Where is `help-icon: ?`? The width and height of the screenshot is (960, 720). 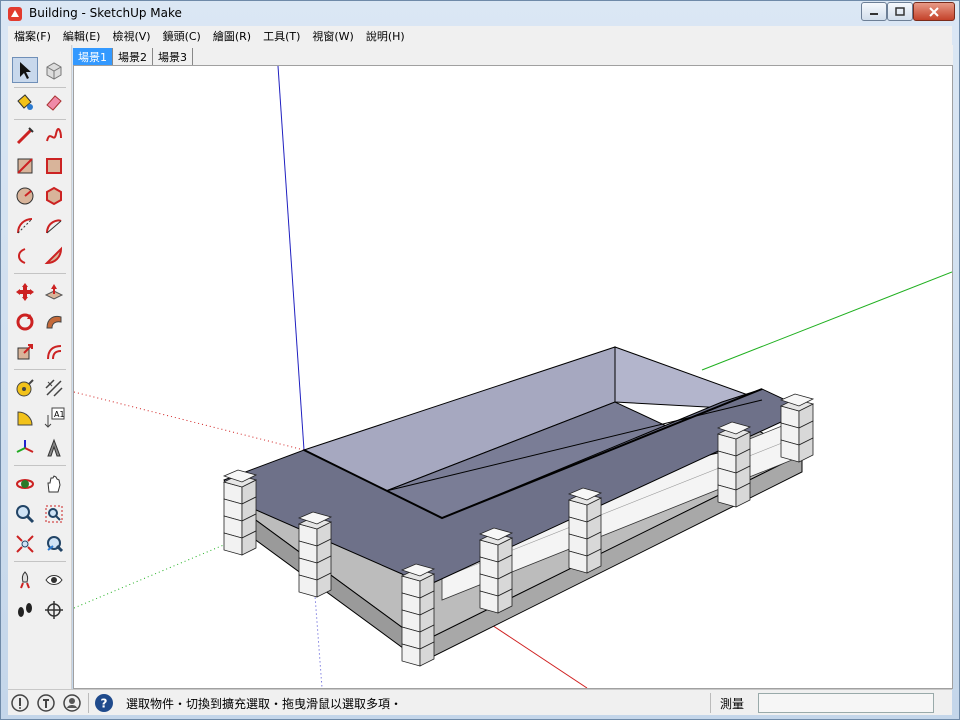 help-icon: ? is located at coordinates (104, 703).